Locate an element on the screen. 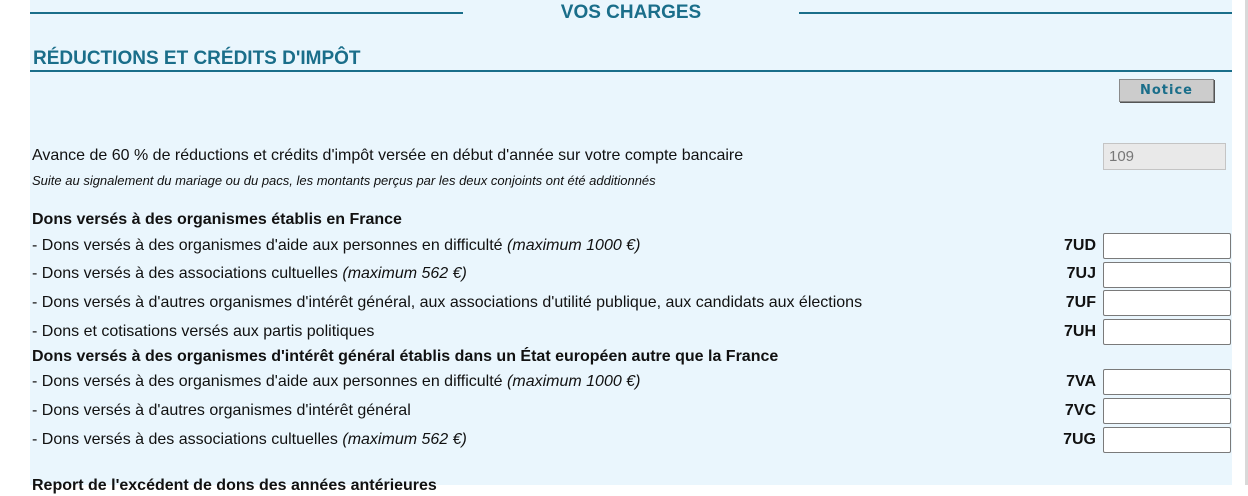  field-7uh is located at coordinates (1167, 332).